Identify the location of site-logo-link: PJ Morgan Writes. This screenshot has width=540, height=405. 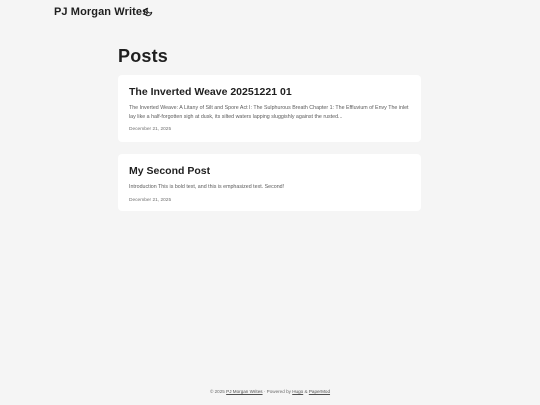
(101, 12).